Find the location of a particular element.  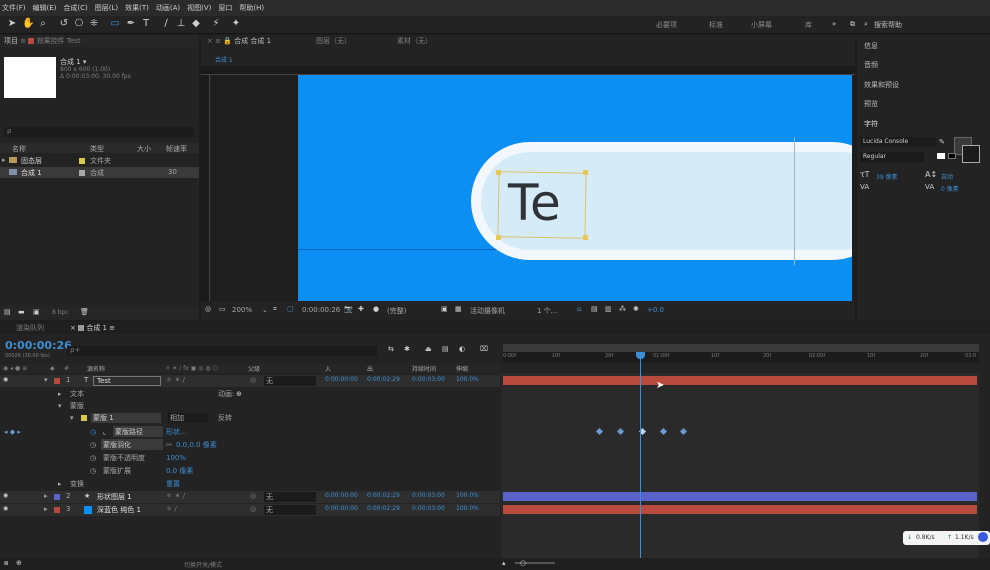

parent-dropdown: 无 is located at coordinates (290, 497).